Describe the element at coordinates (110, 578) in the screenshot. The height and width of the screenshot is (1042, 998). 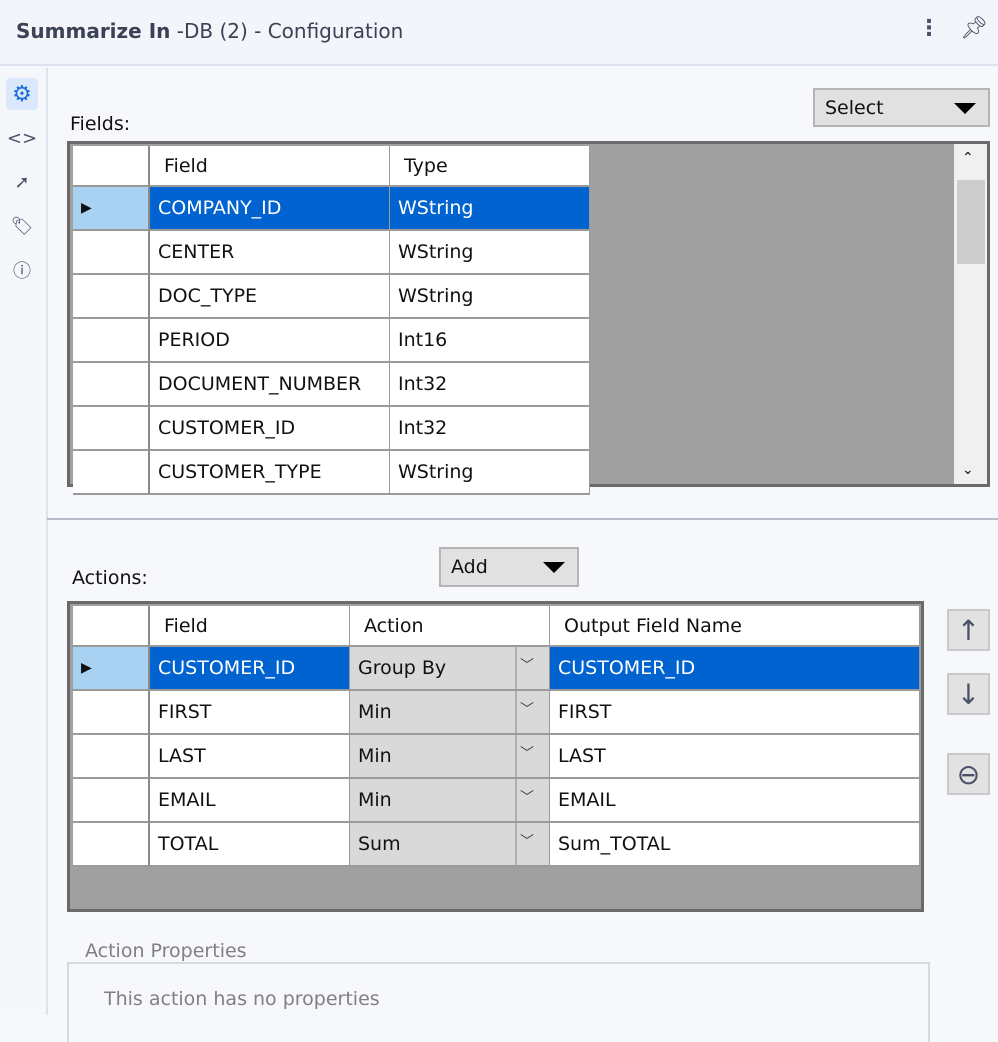
I see `actions-label: Actions:` at that location.